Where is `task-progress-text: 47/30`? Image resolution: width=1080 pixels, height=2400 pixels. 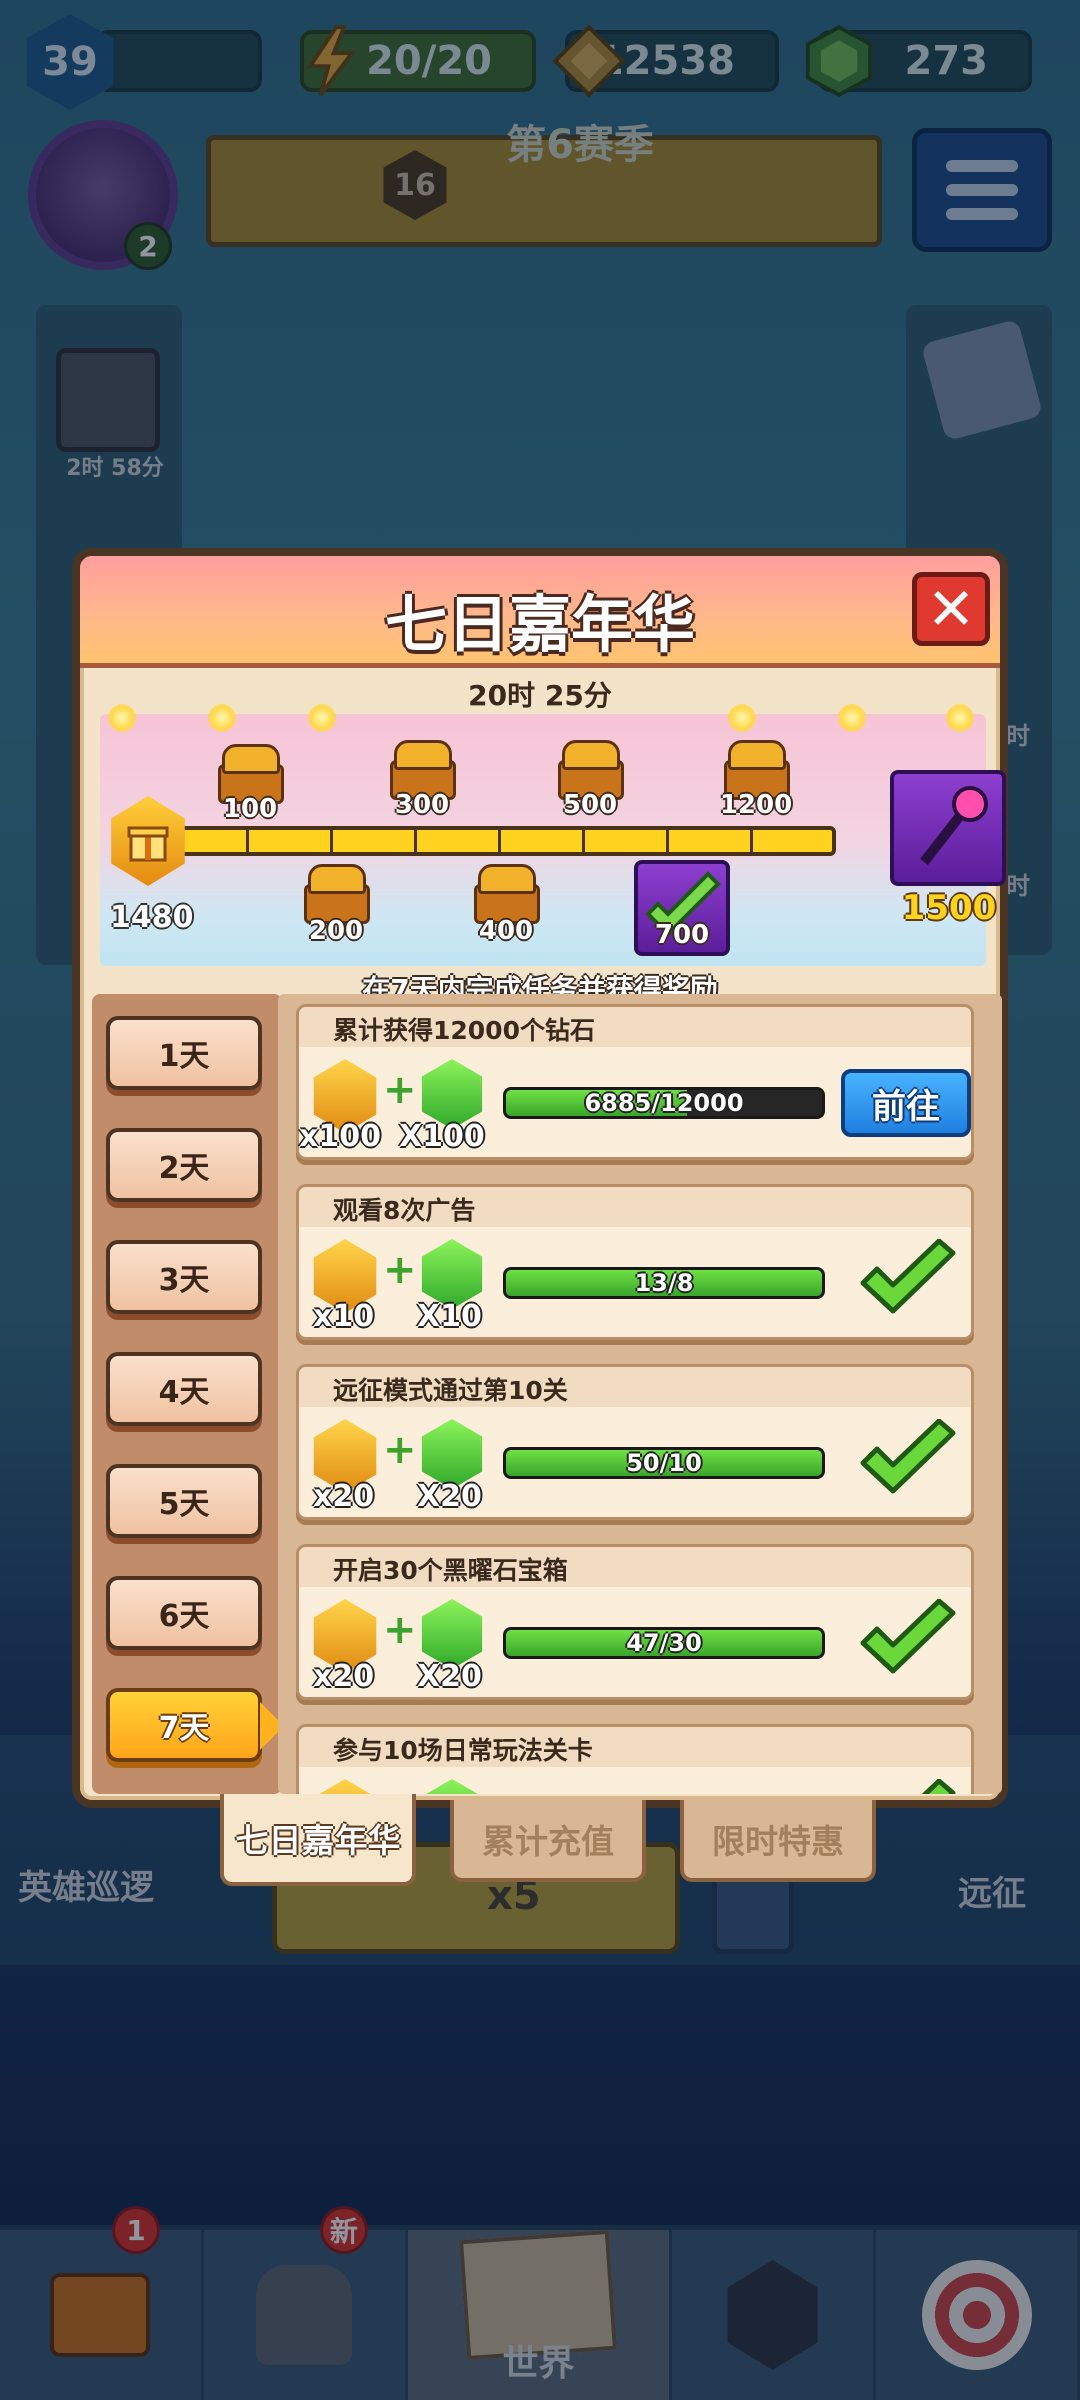
task-progress-text: 47/30 is located at coordinates (664, 1643).